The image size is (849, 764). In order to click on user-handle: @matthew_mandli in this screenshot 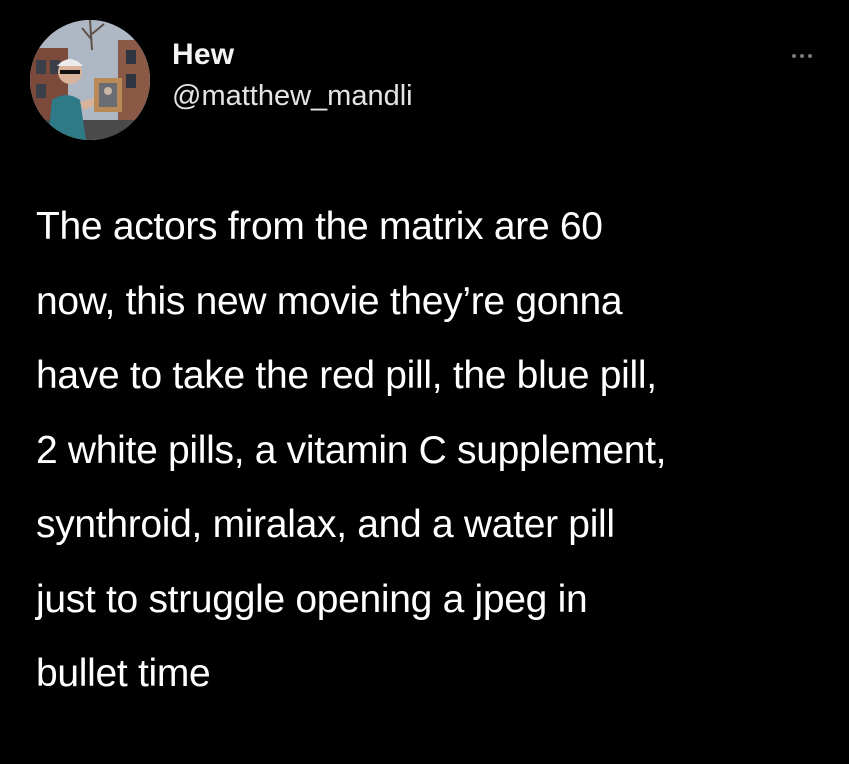, I will do `click(292, 96)`.